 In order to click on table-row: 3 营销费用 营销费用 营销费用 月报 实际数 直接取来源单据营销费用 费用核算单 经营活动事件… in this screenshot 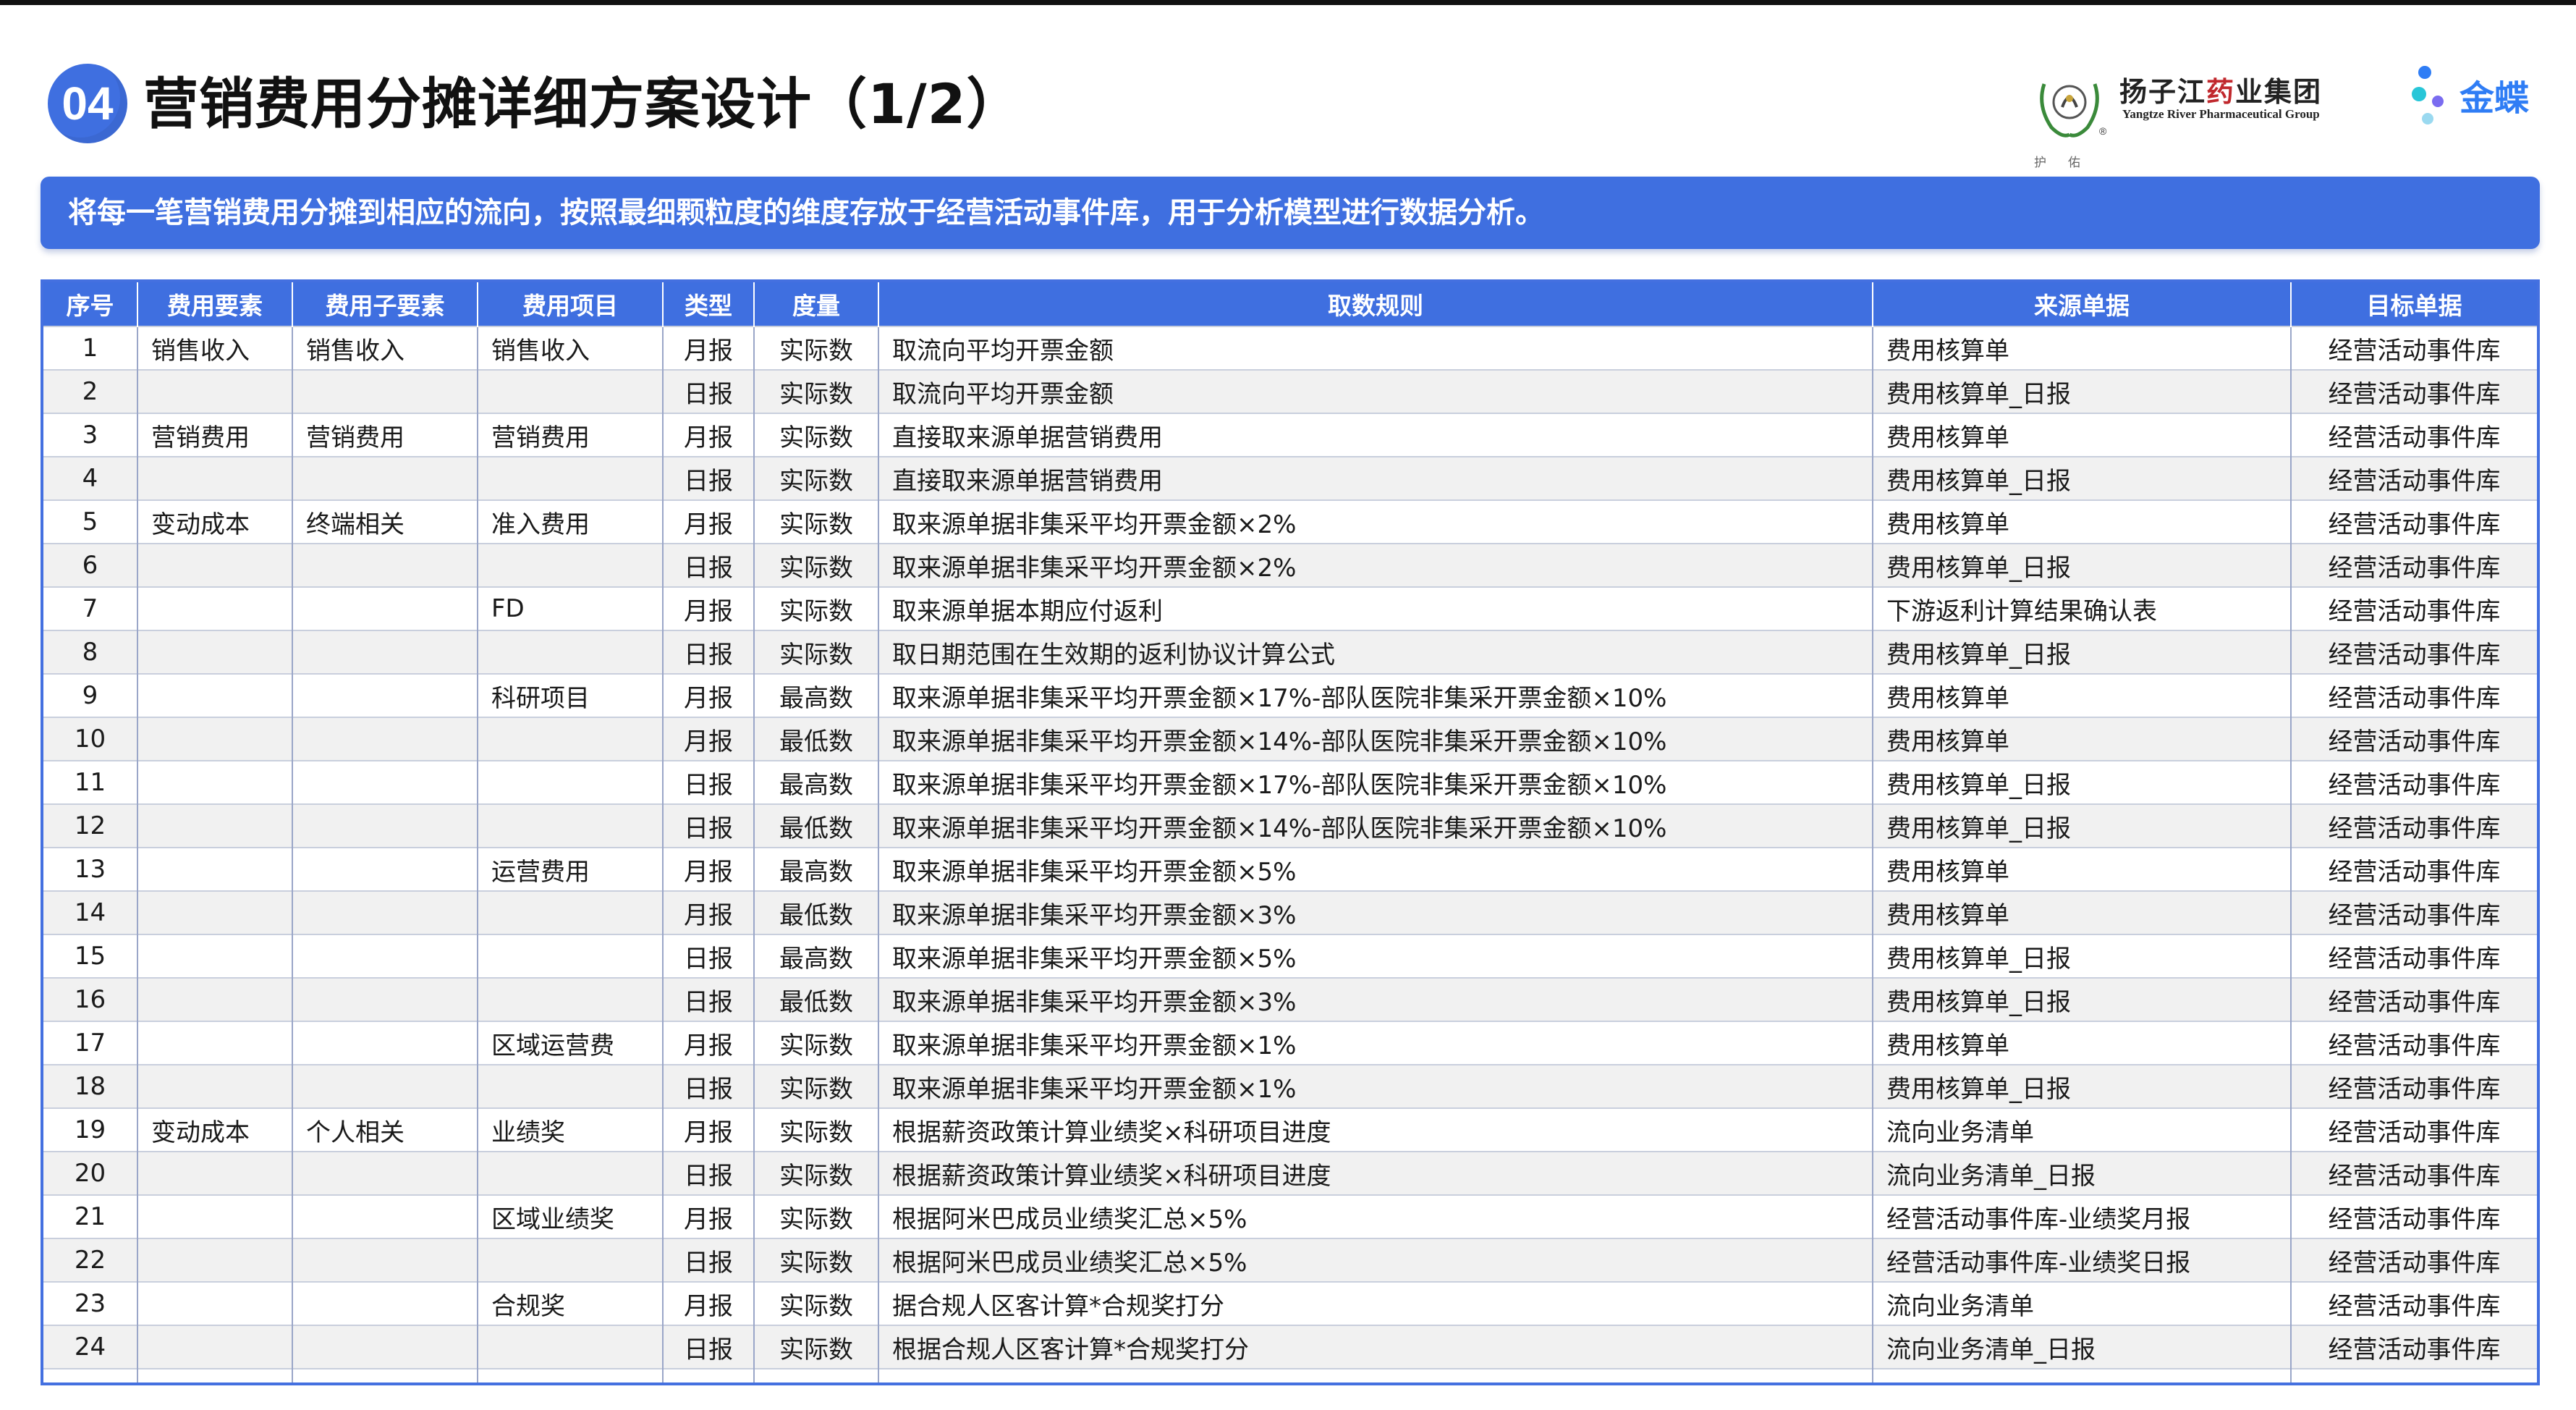, I will do `click(1290, 435)`.